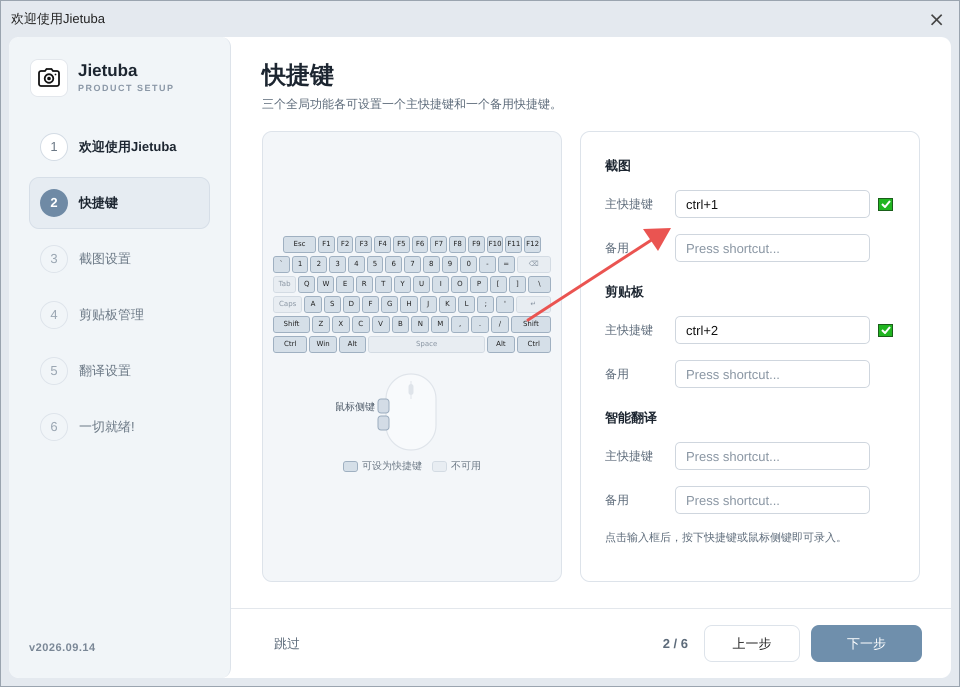 The image size is (960, 687). I want to click on step-number: 5, so click(54, 371).